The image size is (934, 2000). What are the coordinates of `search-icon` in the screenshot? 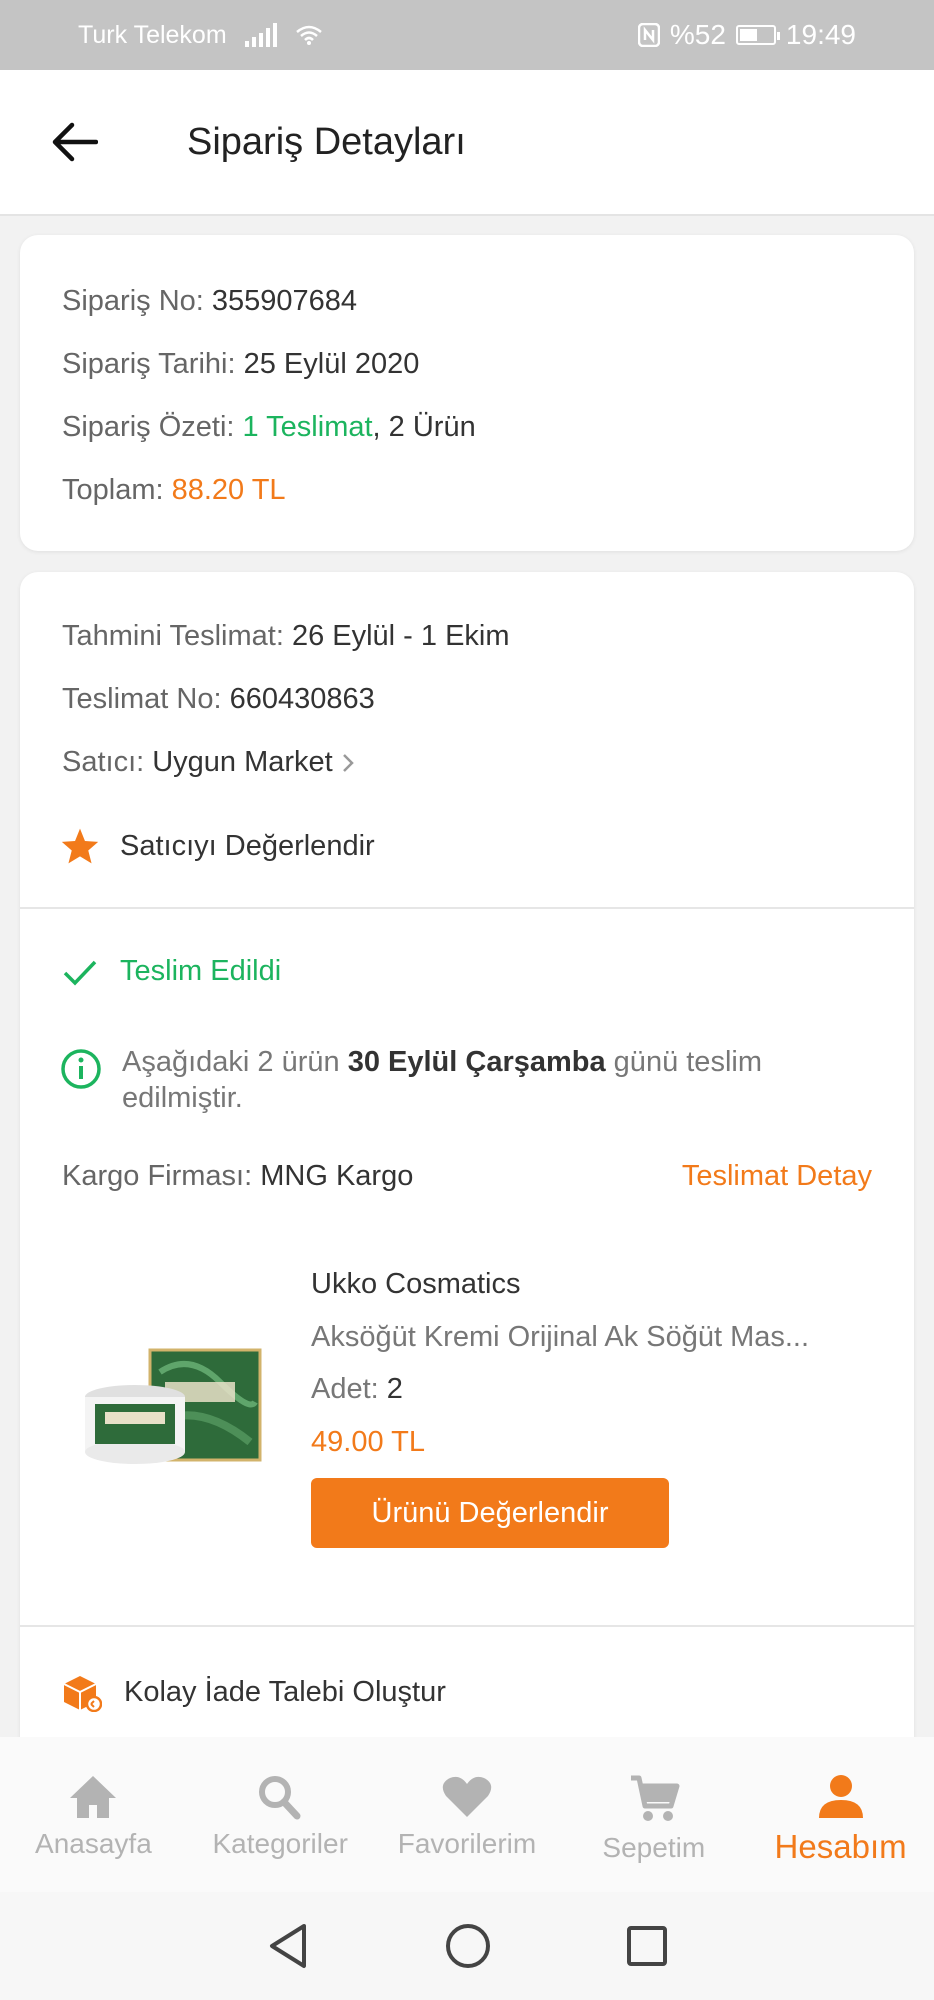 It's located at (280, 1798).